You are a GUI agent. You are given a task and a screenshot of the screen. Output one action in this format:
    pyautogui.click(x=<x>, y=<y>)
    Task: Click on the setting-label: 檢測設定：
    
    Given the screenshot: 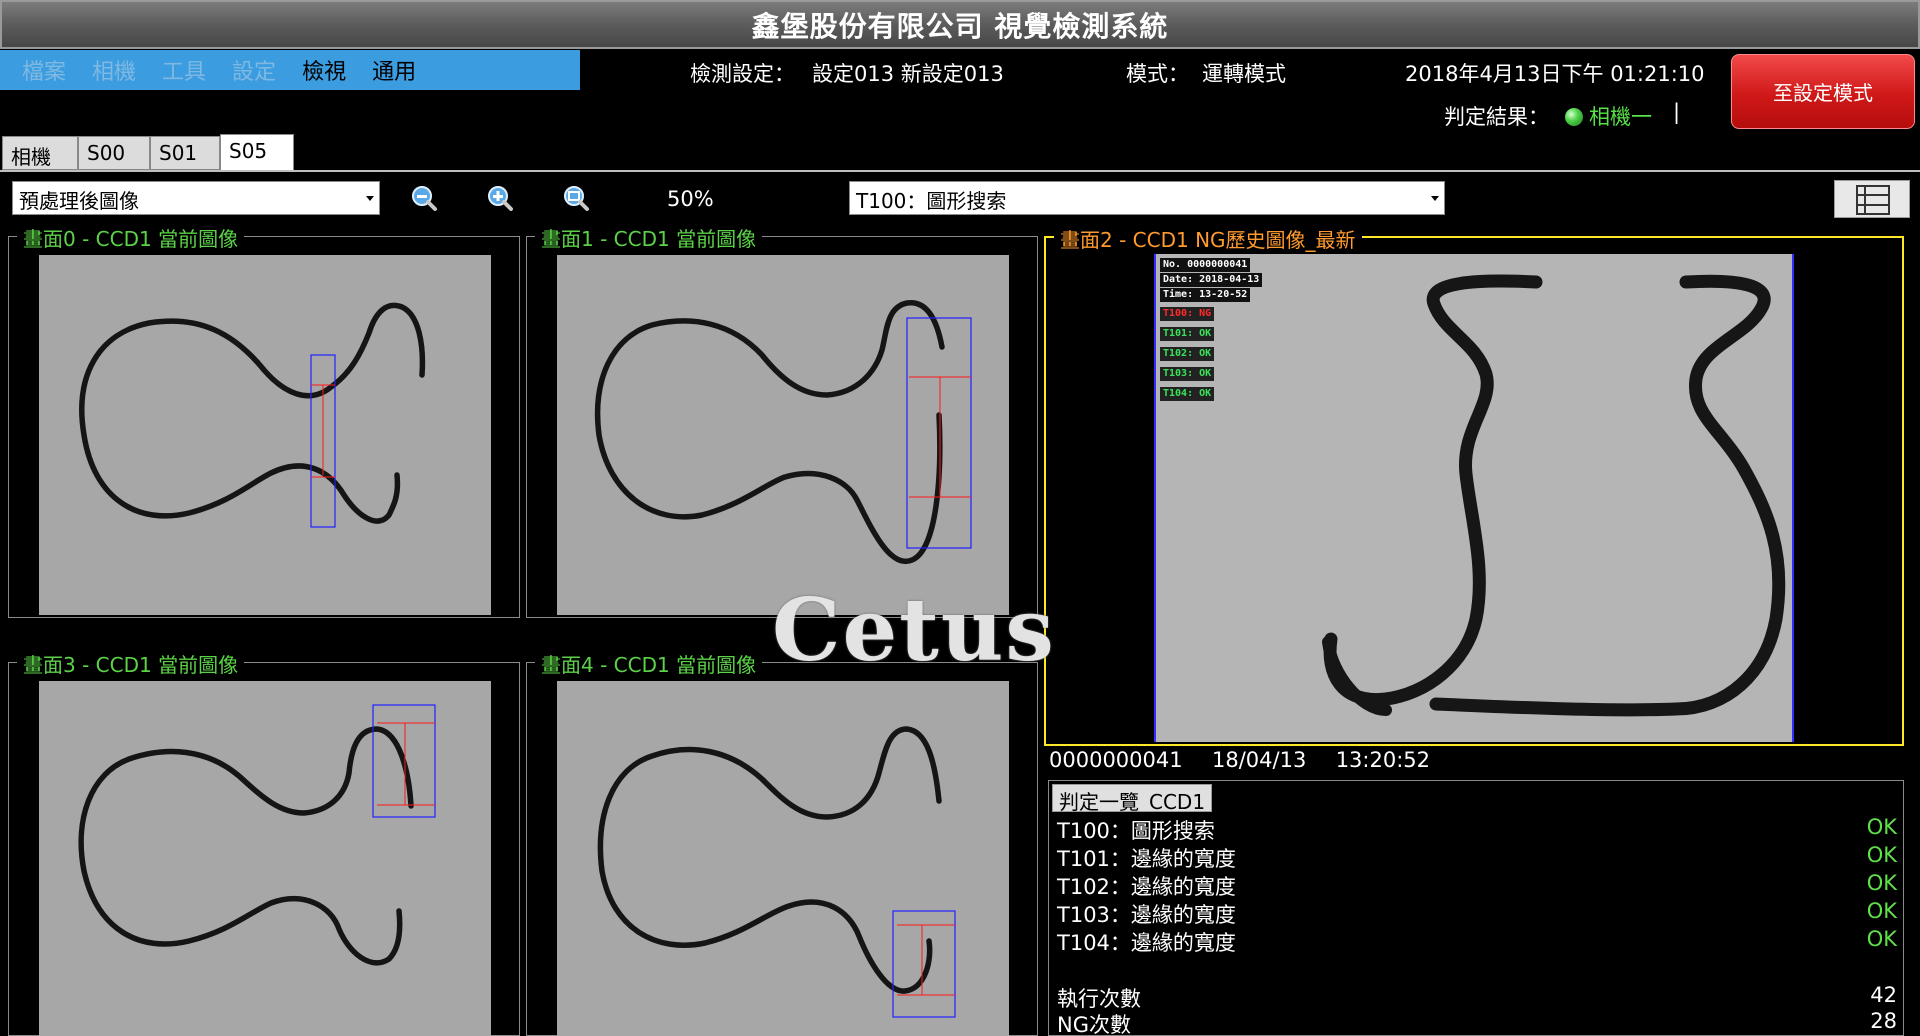 What is the action you would take?
    pyautogui.click(x=742, y=74)
    